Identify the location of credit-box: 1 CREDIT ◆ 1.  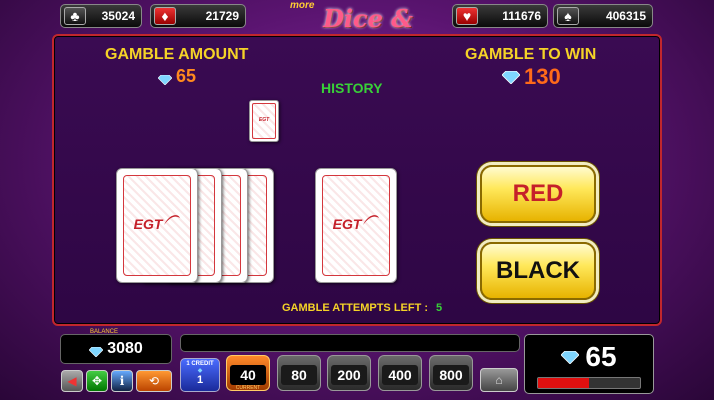
(200, 375).